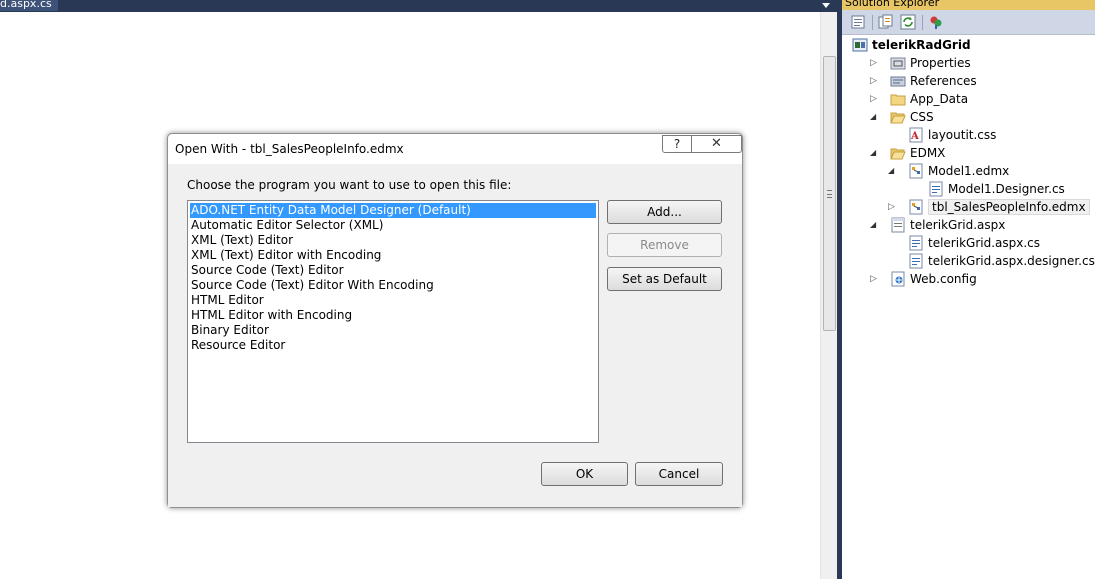 This screenshot has height=579, width=1095. I want to click on tree-node: App_Data, so click(968, 99).